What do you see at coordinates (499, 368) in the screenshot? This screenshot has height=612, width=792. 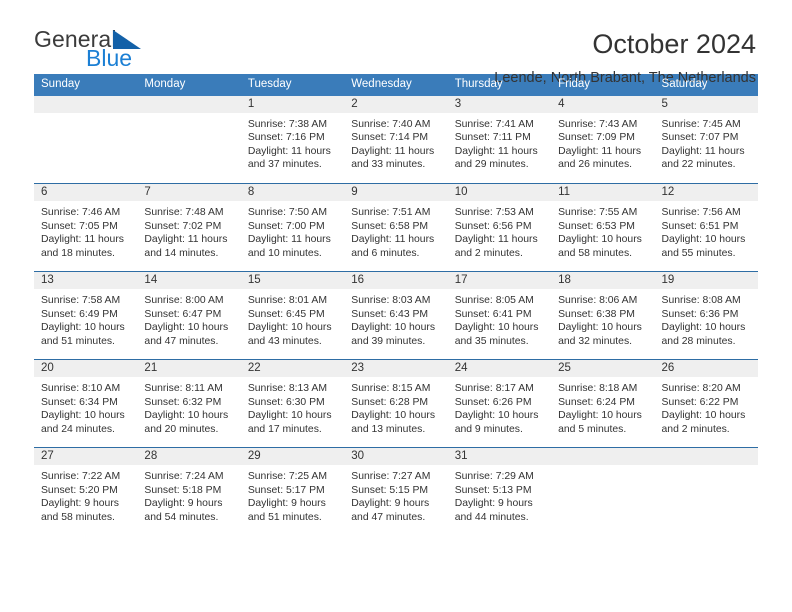 I see `day-number: 24` at bounding box center [499, 368].